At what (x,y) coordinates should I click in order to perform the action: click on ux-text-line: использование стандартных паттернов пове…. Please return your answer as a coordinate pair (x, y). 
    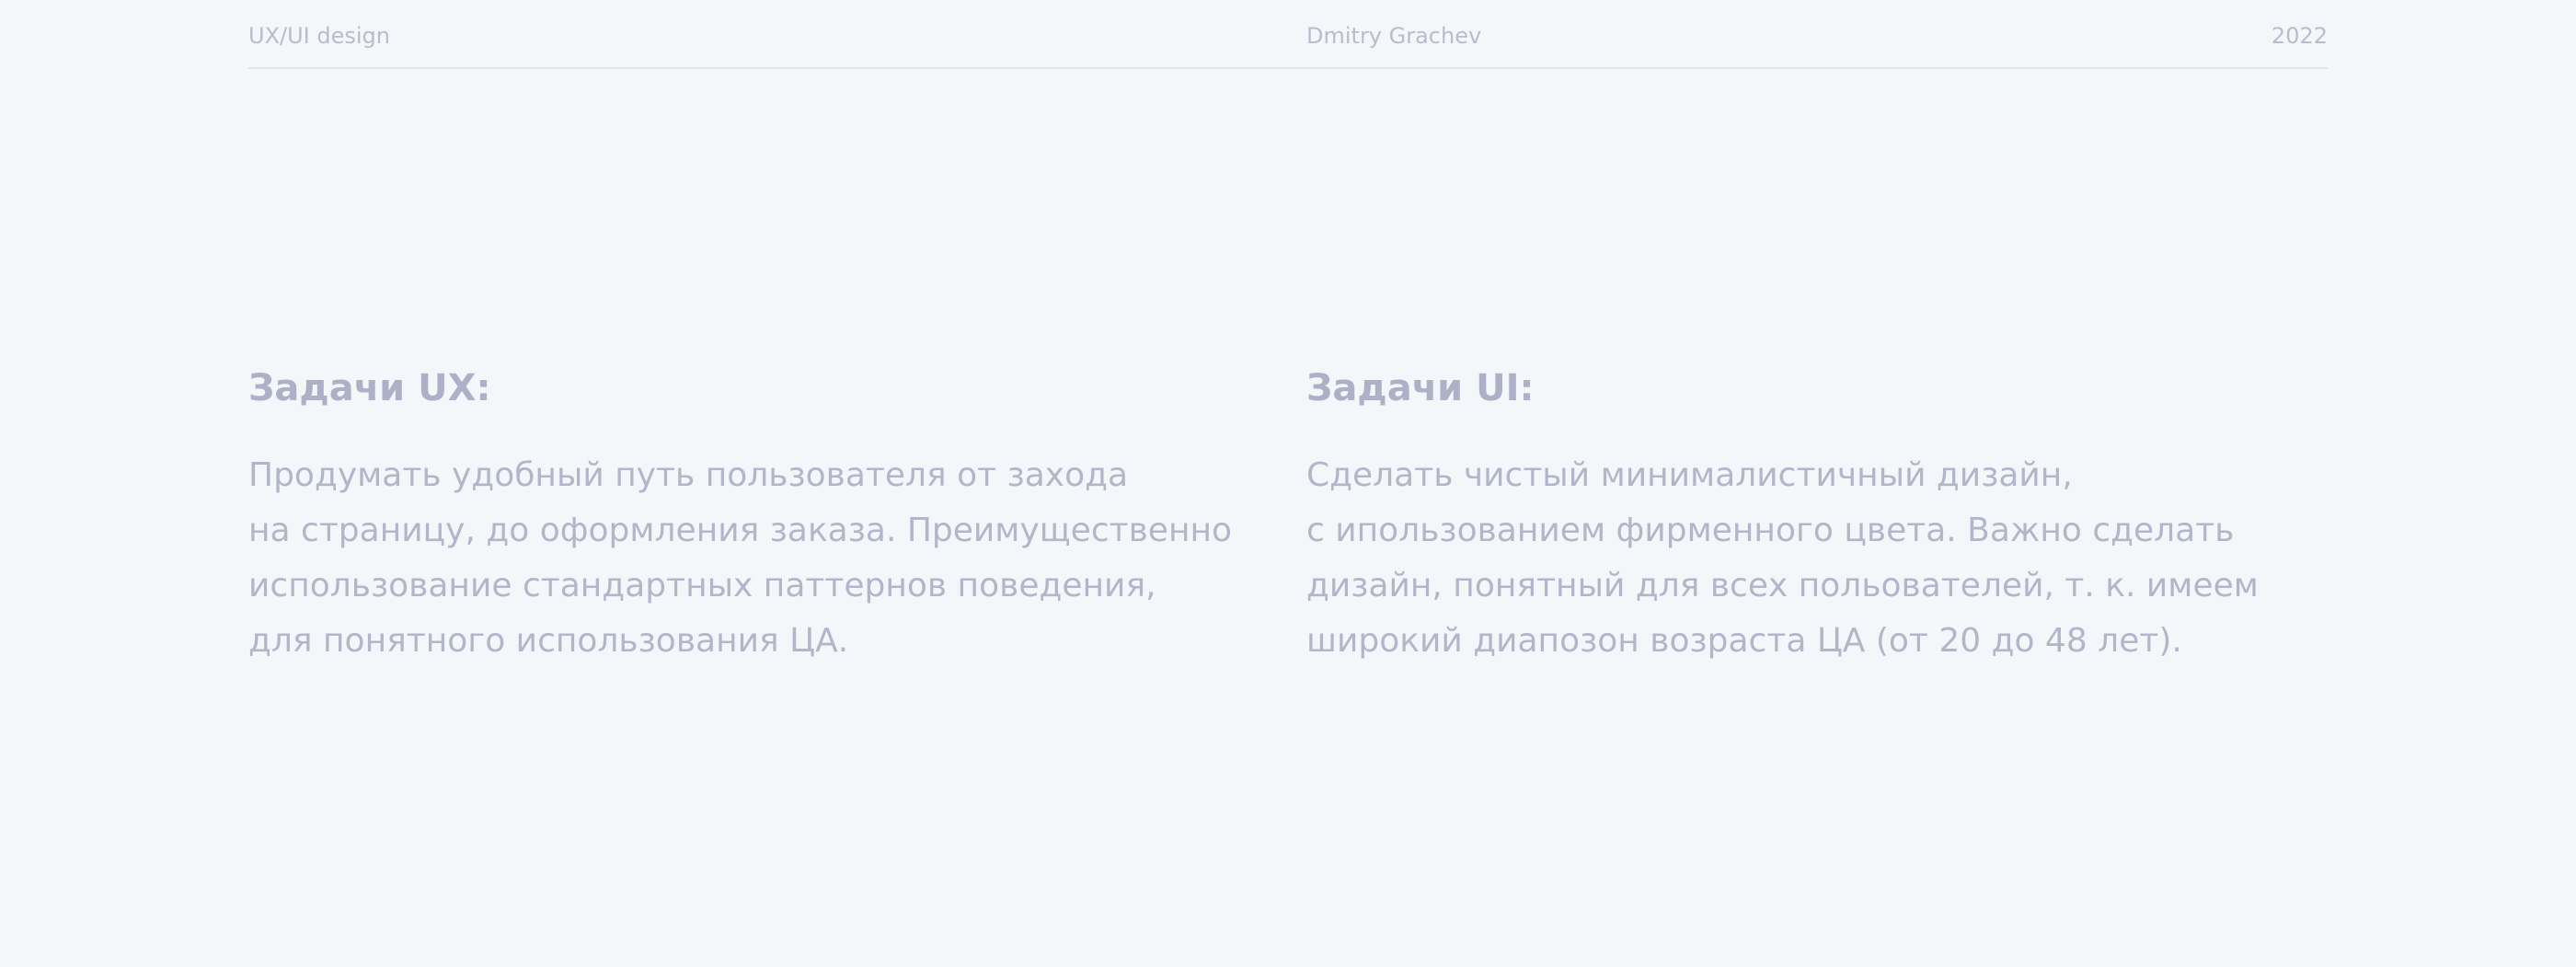
    Looking at the image, I should click on (702, 585).